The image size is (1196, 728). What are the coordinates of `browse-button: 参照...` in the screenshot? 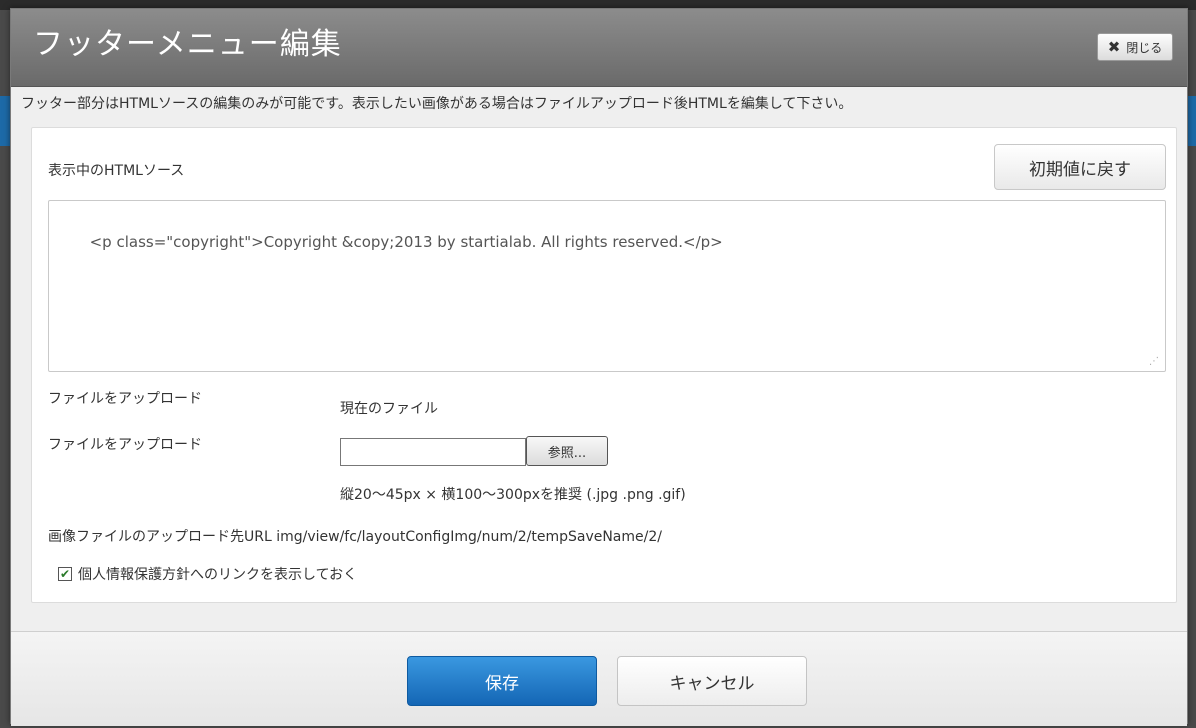 It's located at (567, 451).